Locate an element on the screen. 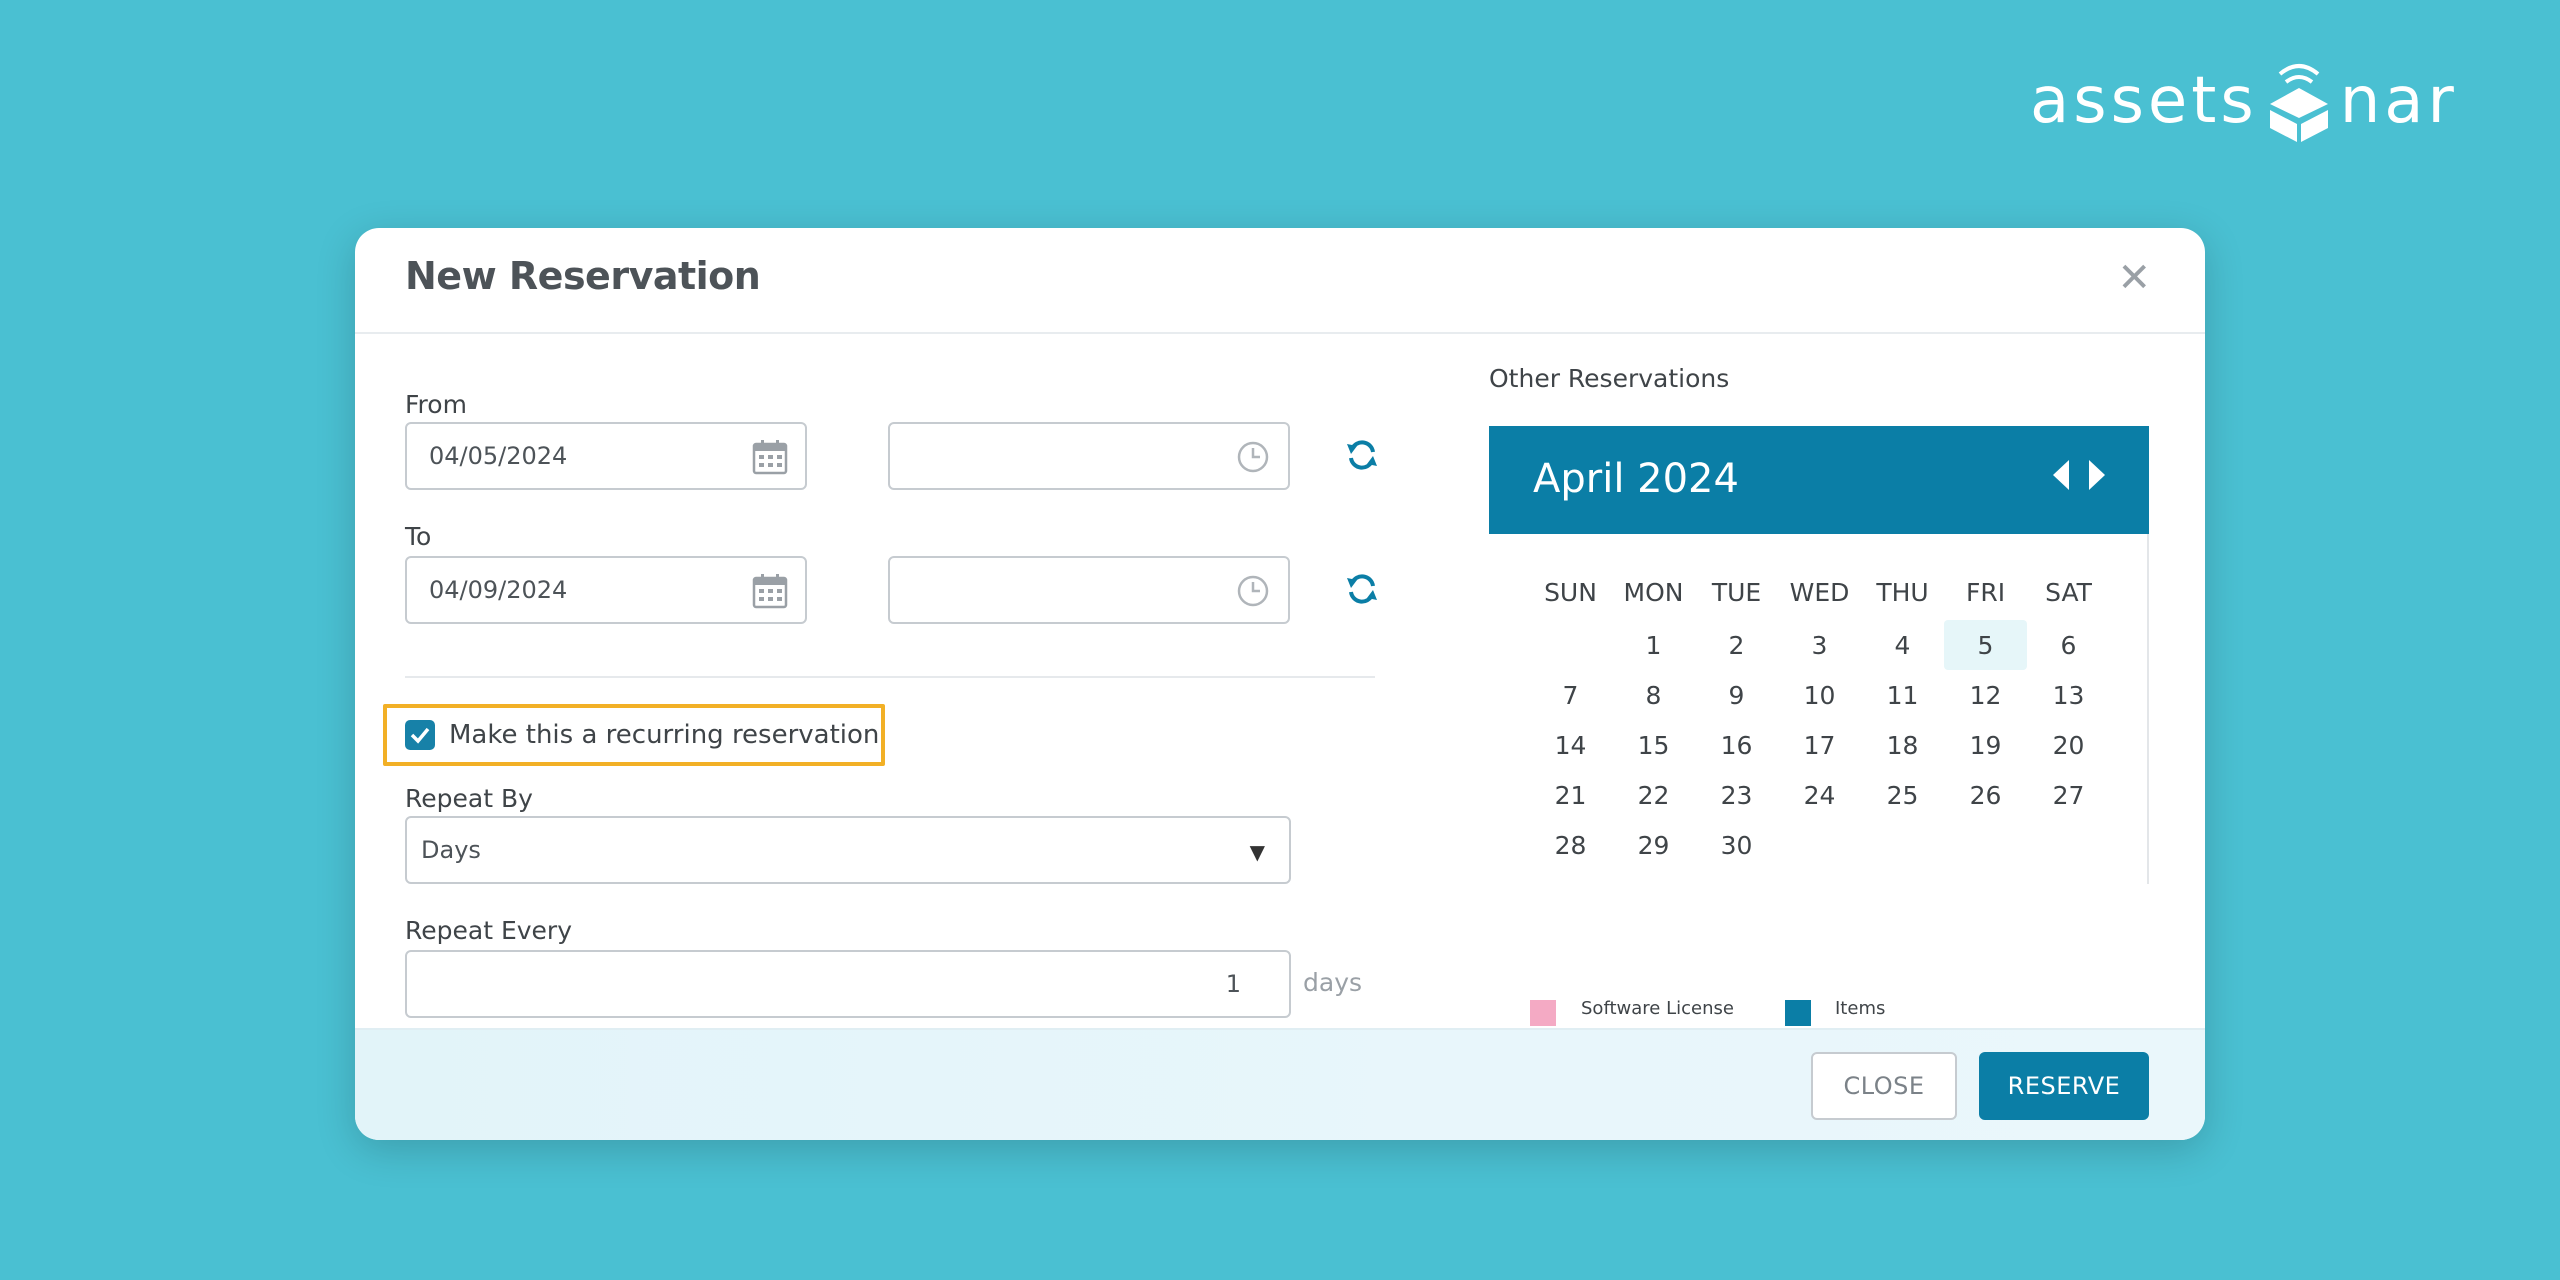 The width and height of the screenshot is (2560, 1280). dialog-title: New Reservation is located at coordinates (583, 276).